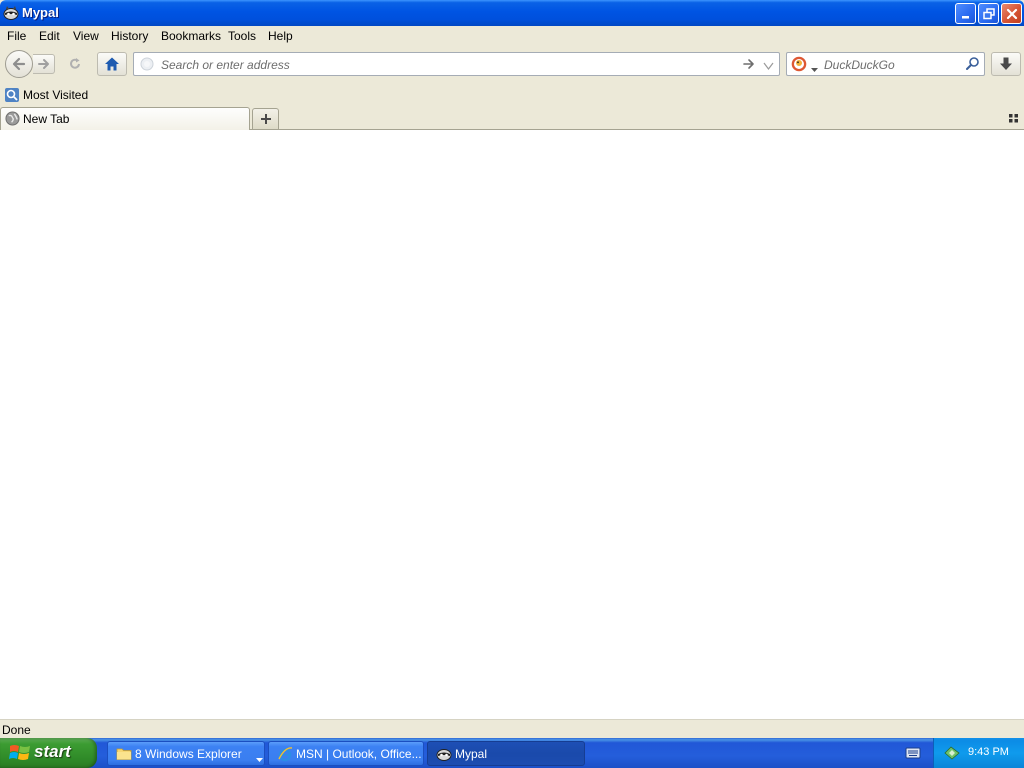 This screenshot has width=1024, height=768. What do you see at coordinates (259, 759) in the screenshot?
I see `group-dropdown-icon` at bounding box center [259, 759].